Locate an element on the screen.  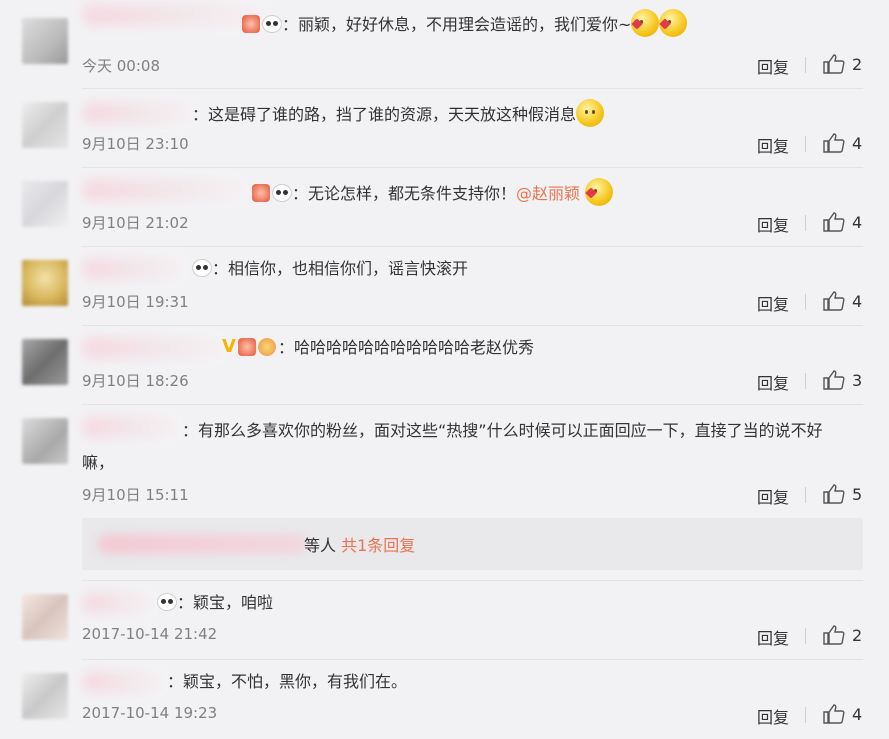
timestamp: 9月10日 23:10 is located at coordinates (135, 144).